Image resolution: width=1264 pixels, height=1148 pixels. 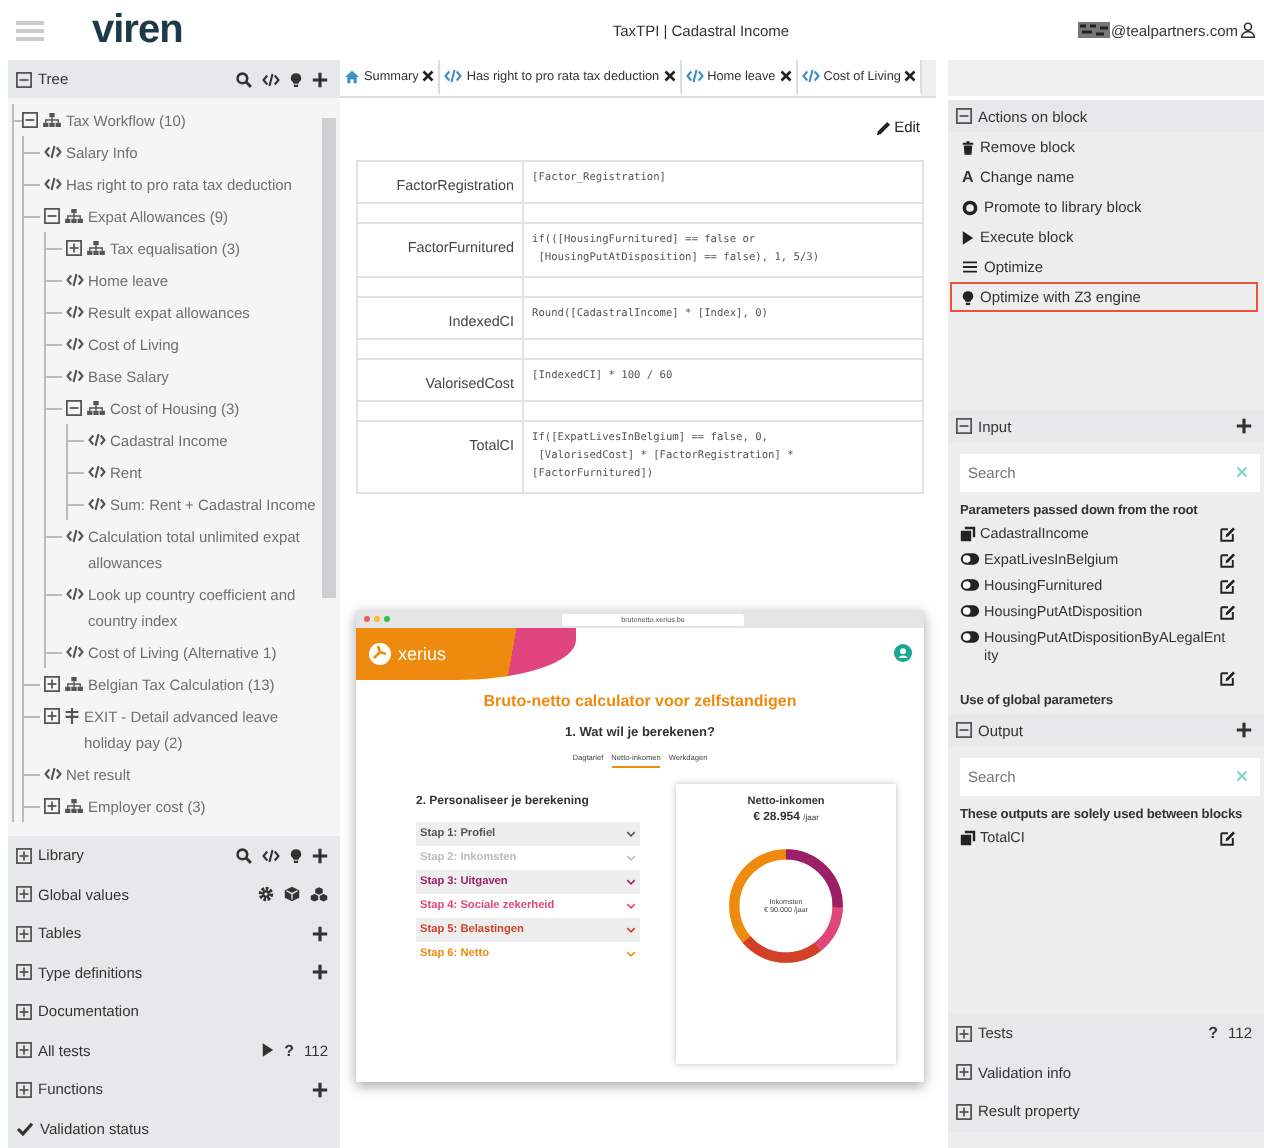 What do you see at coordinates (968, 147) in the screenshot?
I see `trash-icon` at bounding box center [968, 147].